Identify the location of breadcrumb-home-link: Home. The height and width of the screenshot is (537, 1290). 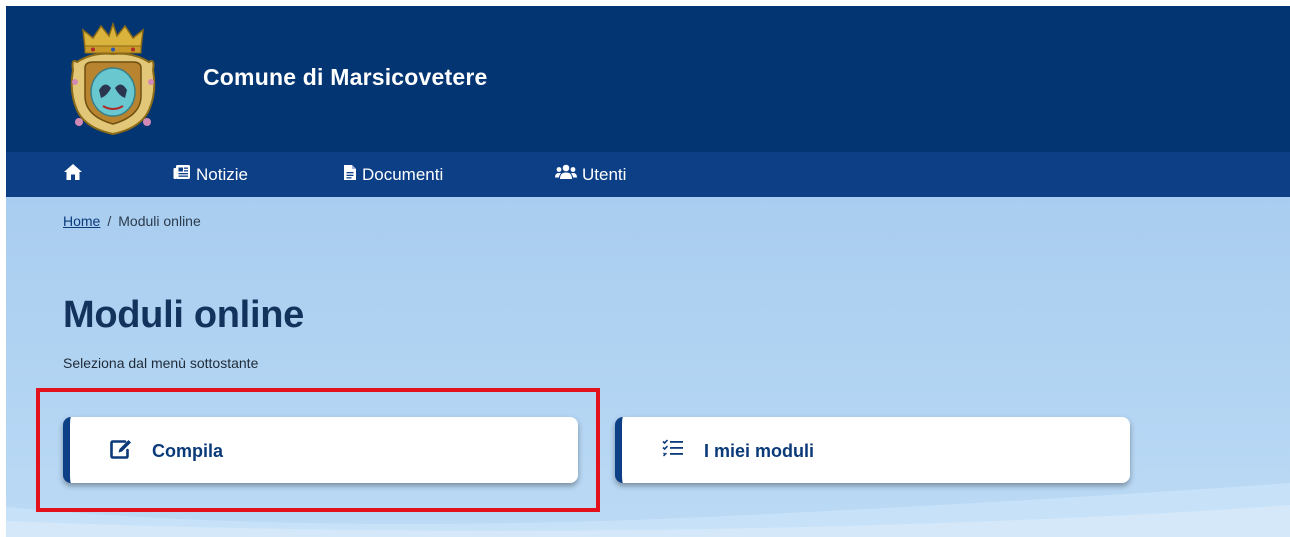
(81, 221).